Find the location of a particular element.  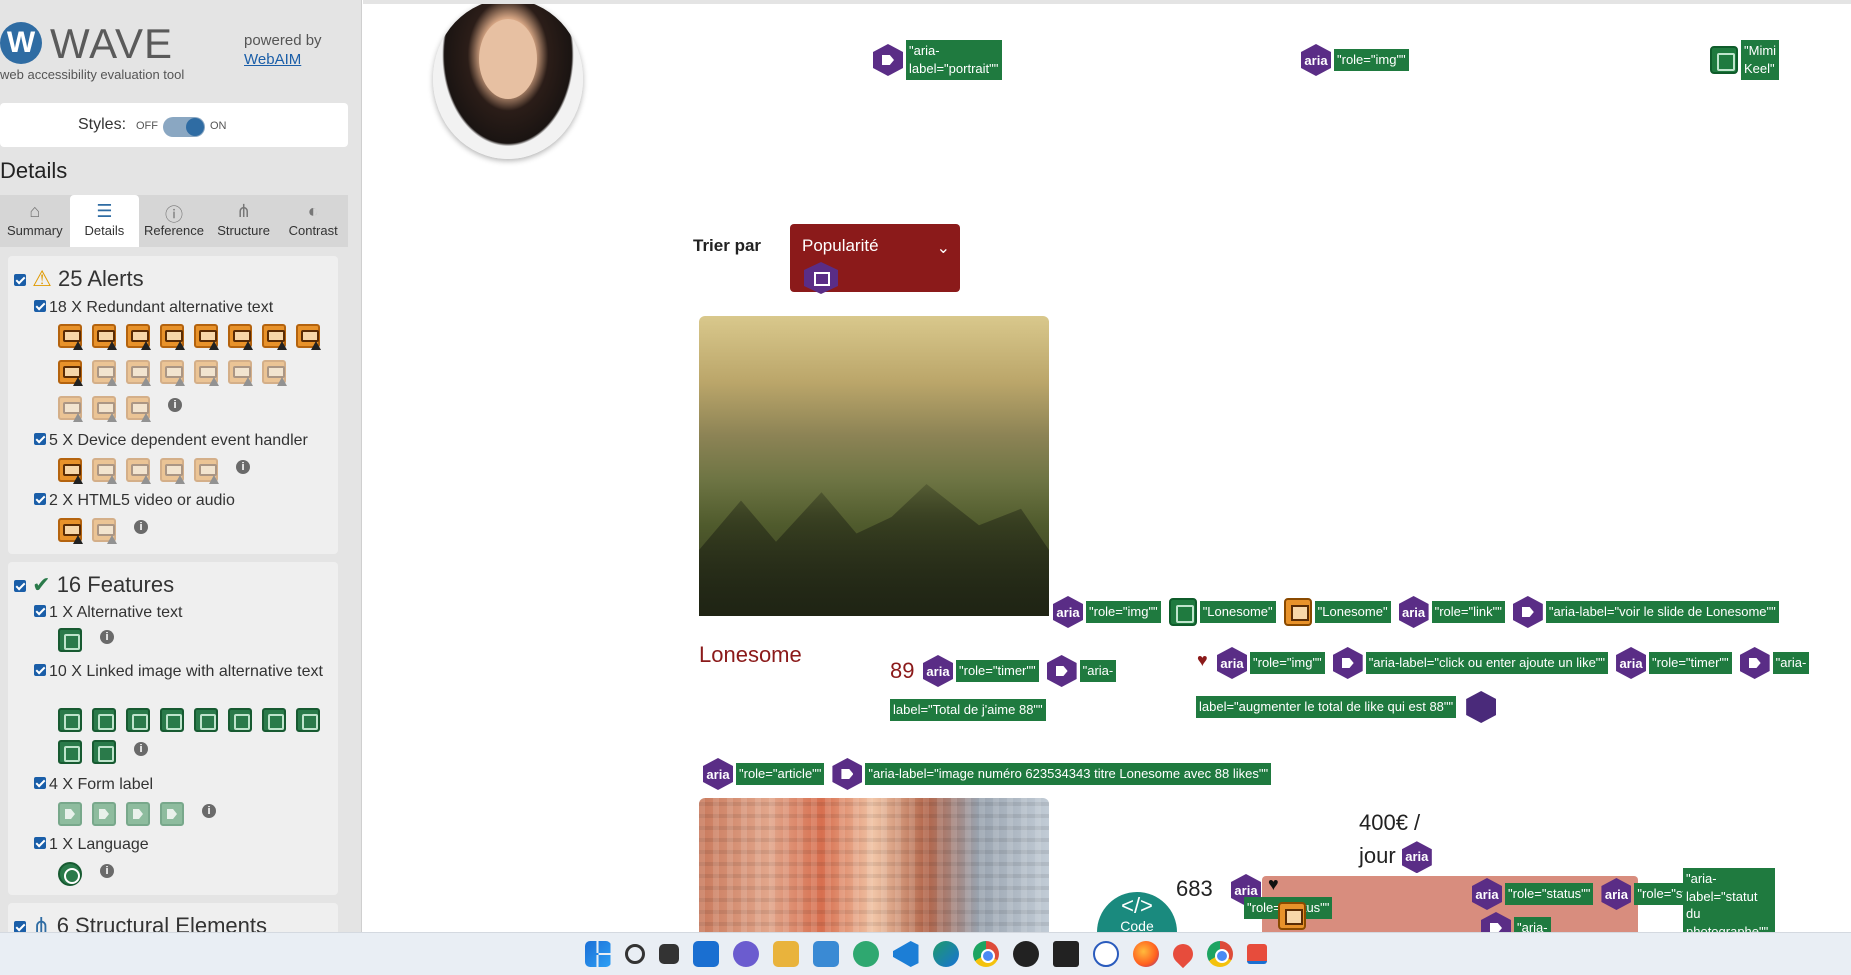

vscode-icon is located at coordinates (905, 954).